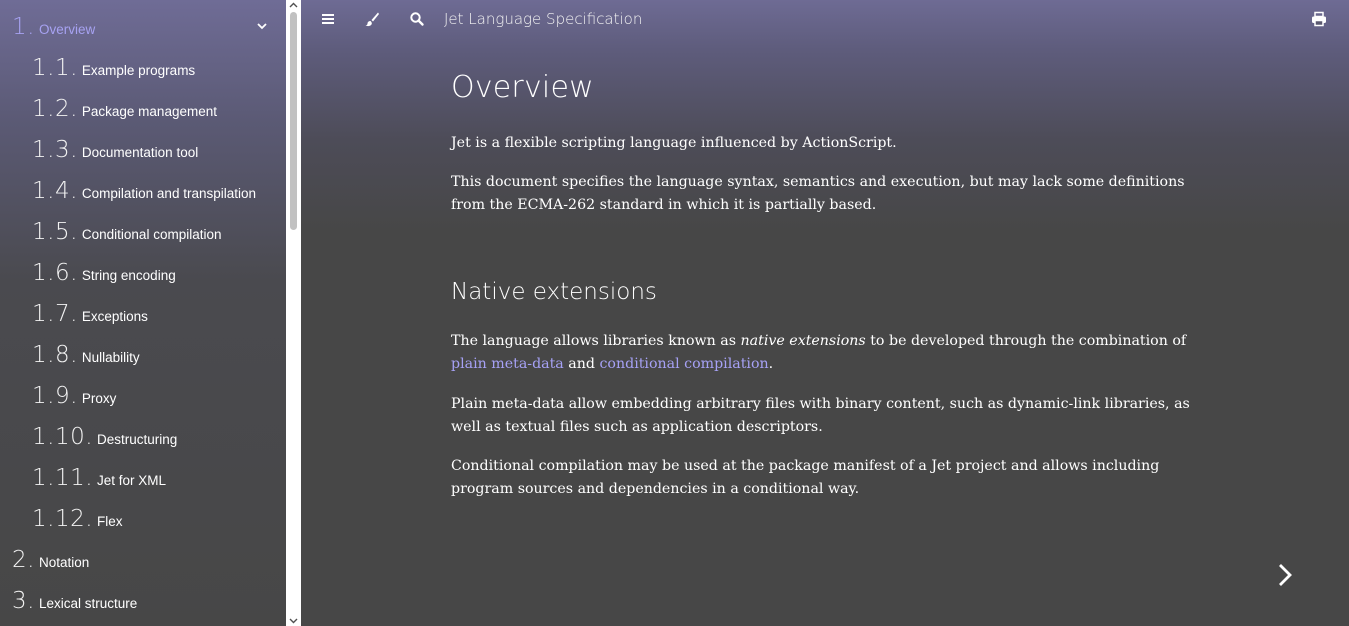  I want to click on toc-item-number: 1.2., so click(55, 109).